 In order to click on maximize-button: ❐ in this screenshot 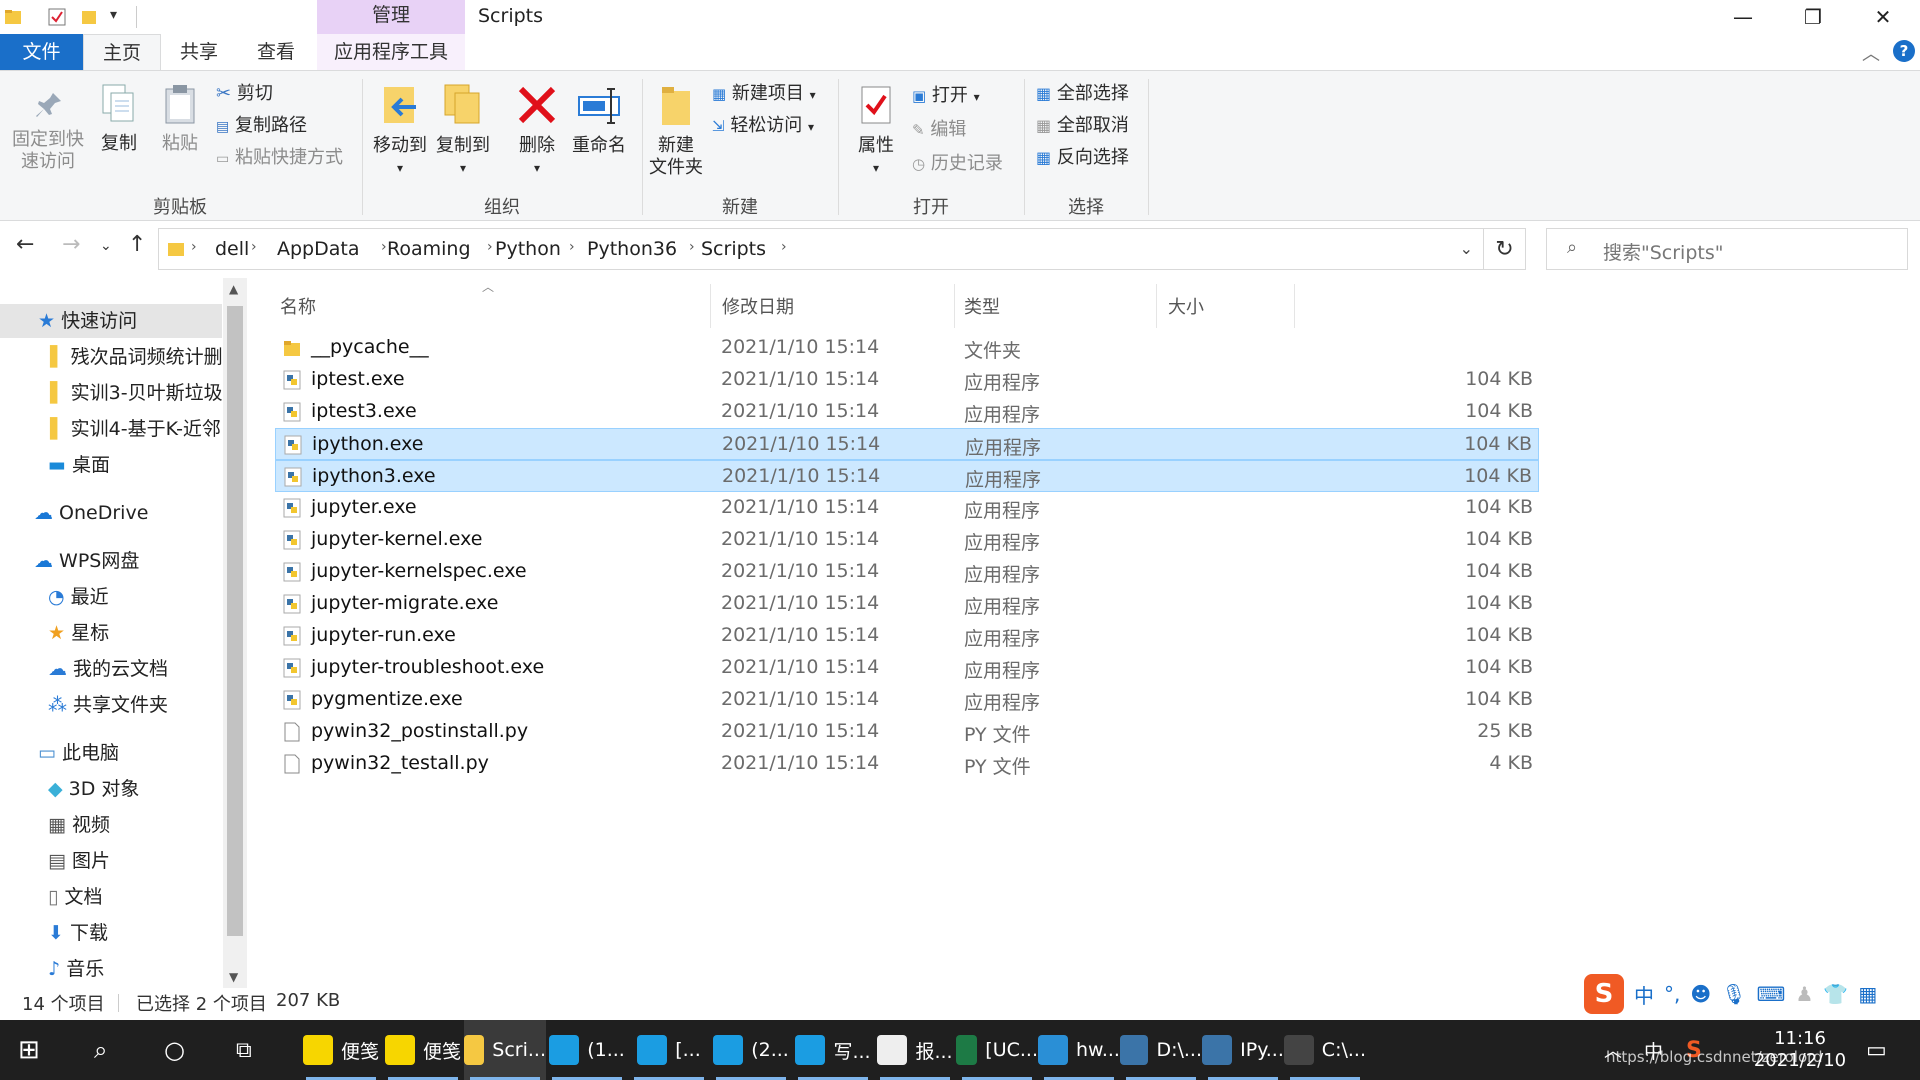, I will do `click(1813, 17)`.